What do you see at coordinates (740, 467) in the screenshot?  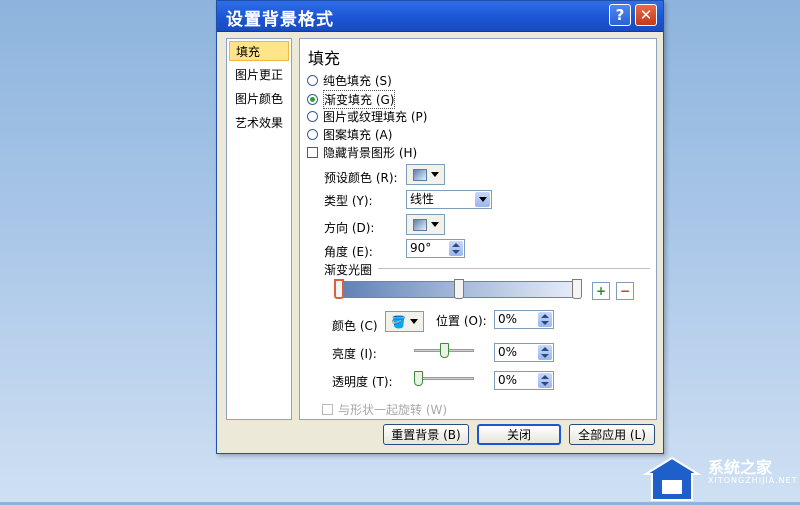 I see `watermark-name: 系统之家` at bounding box center [740, 467].